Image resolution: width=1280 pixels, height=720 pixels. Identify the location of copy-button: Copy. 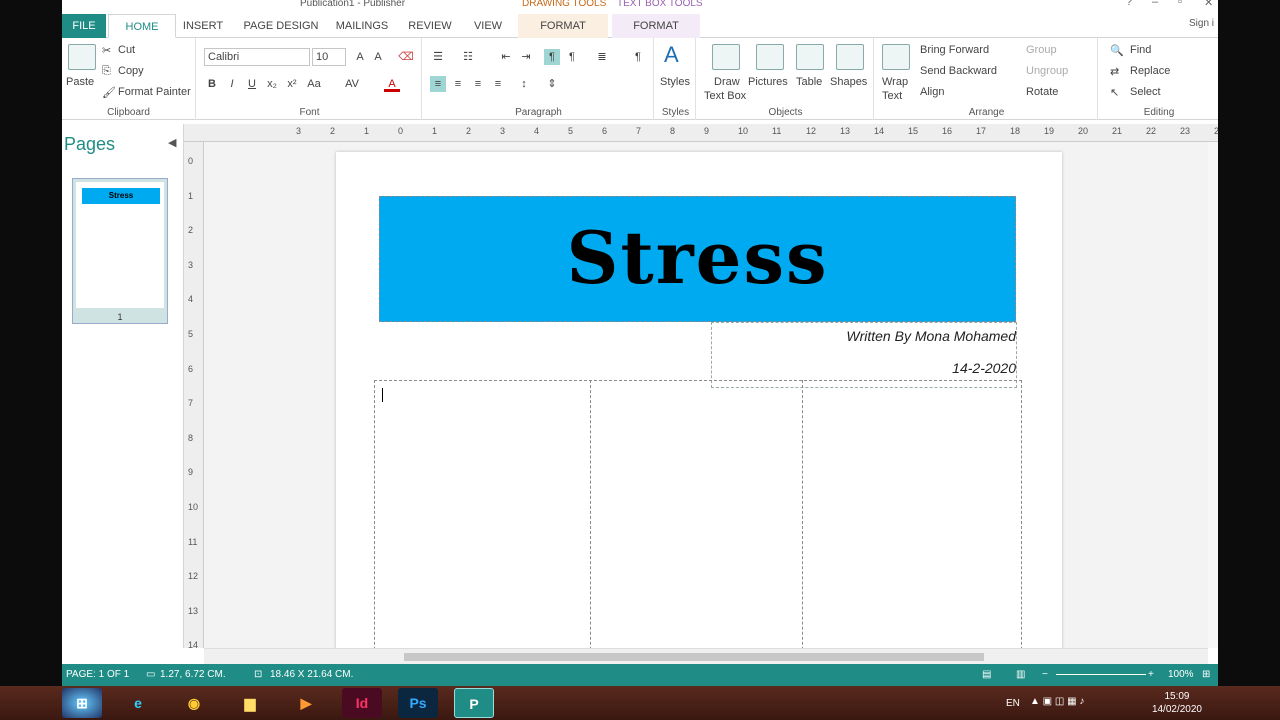
(131, 71).